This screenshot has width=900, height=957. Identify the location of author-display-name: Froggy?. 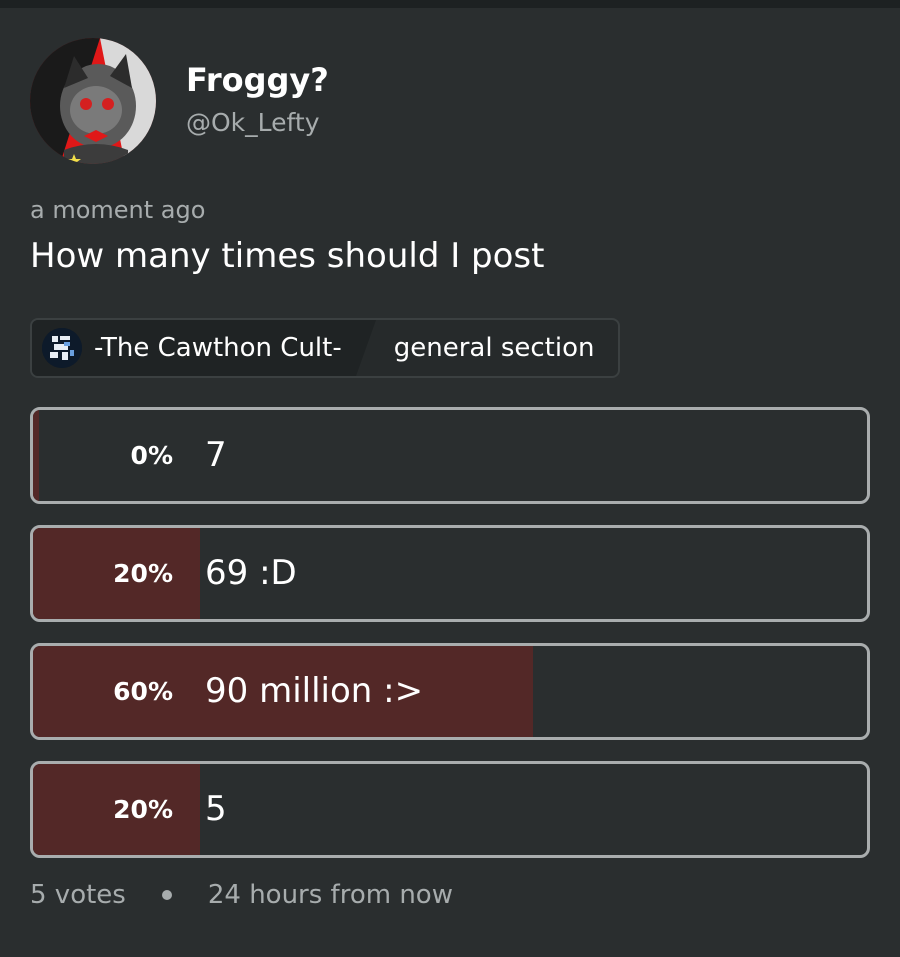
(257, 80).